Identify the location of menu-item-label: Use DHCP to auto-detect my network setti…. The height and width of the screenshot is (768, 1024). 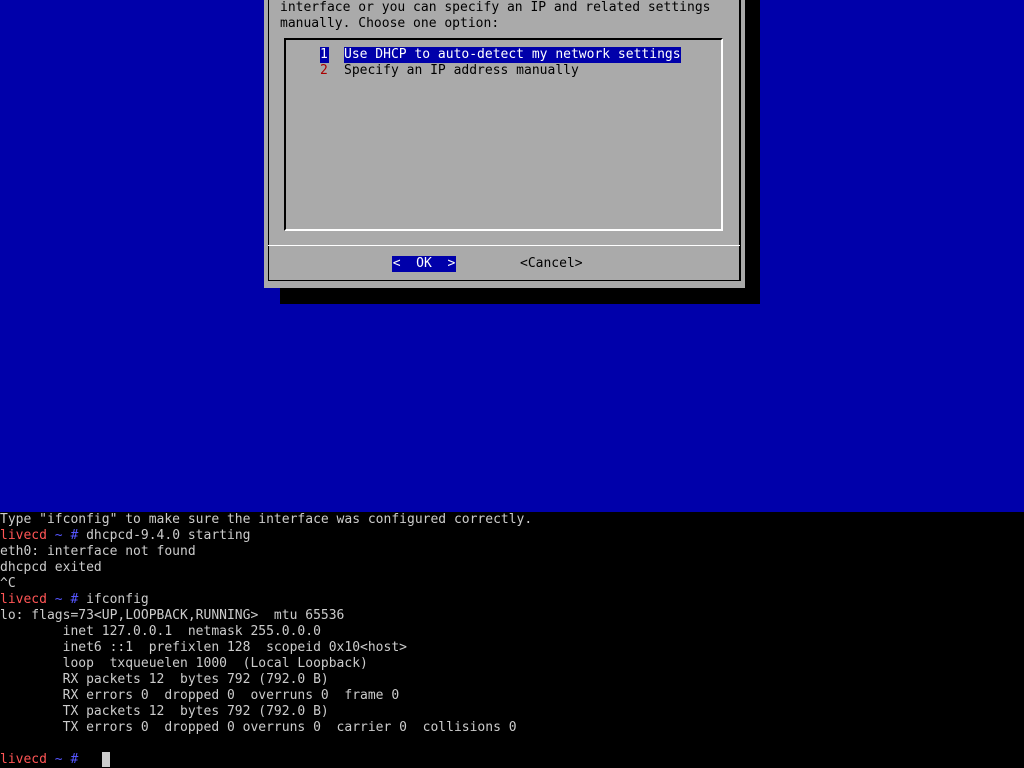
(512, 55).